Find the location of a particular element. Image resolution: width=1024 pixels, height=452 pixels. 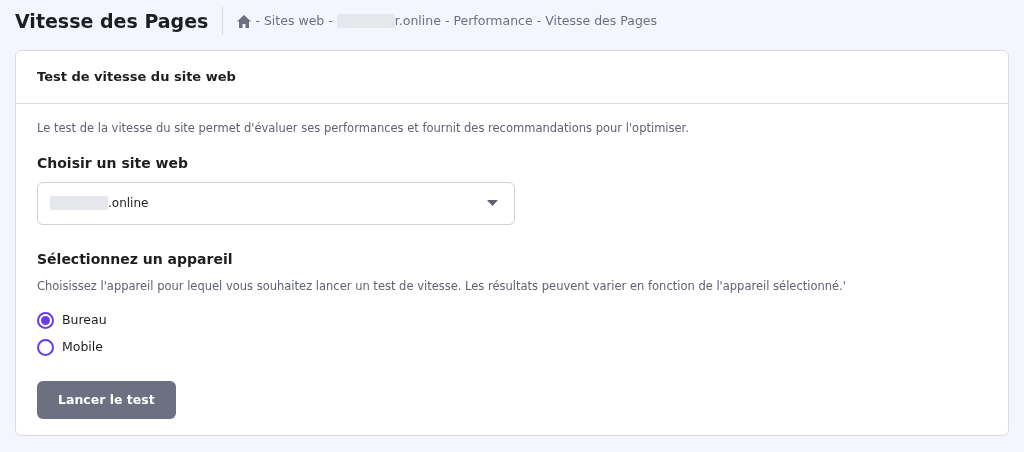

card-title: Test de vitesse du site web is located at coordinates (512, 77).